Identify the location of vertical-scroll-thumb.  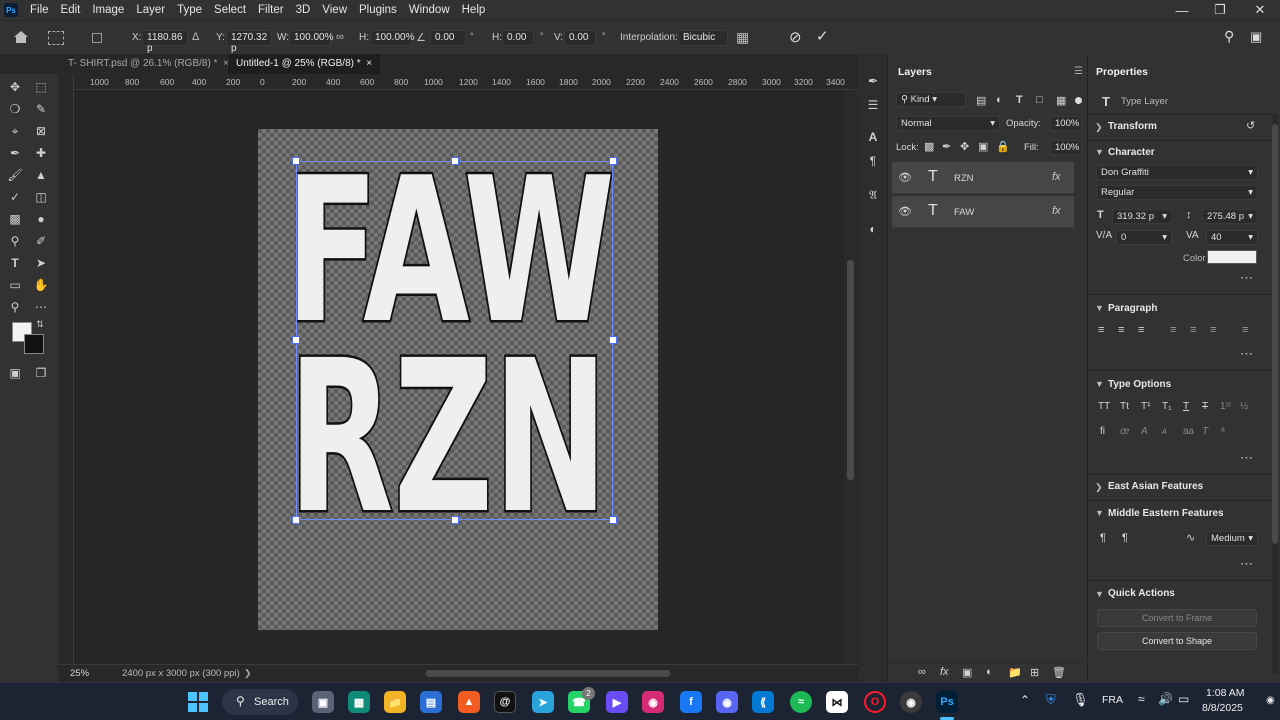
(850, 370).